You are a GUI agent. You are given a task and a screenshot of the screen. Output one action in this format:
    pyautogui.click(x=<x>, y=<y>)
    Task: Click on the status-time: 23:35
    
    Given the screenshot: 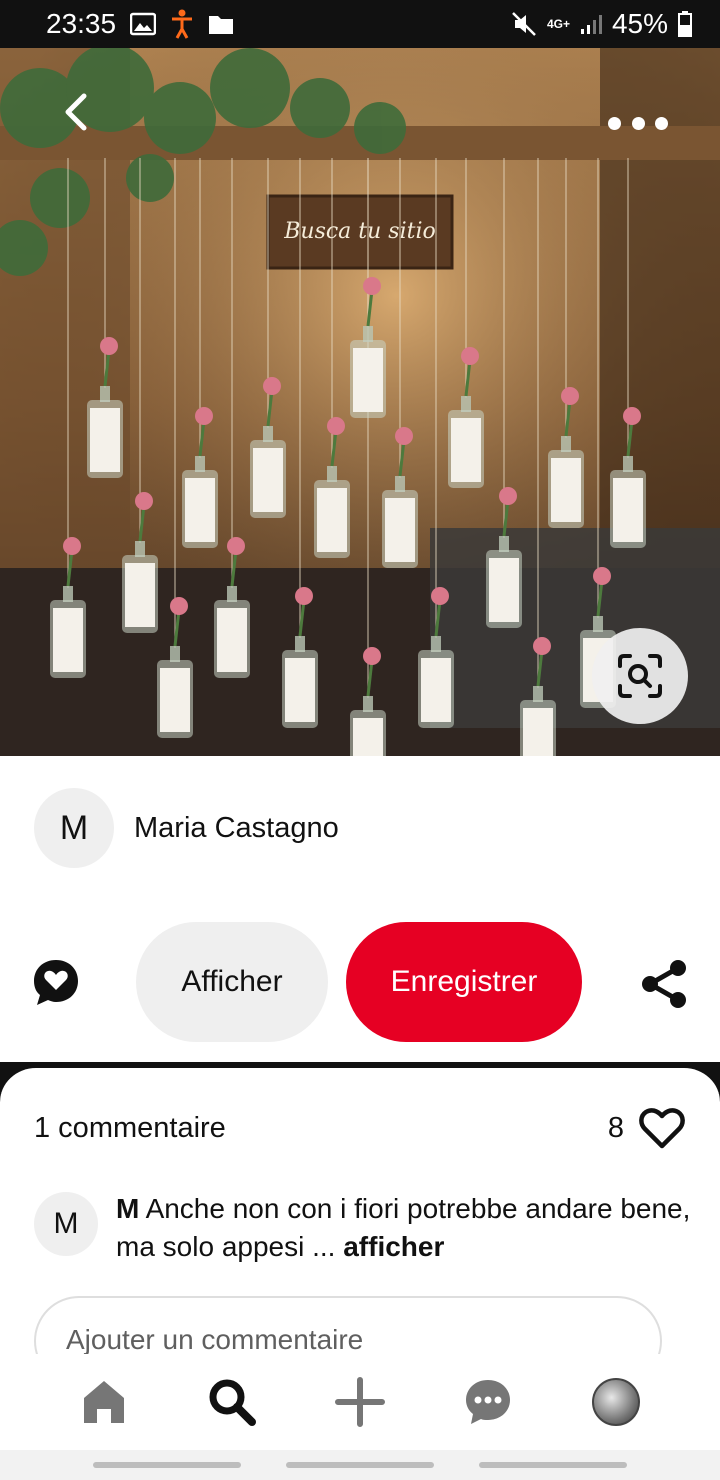 What is the action you would take?
    pyautogui.click(x=81, y=23)
    